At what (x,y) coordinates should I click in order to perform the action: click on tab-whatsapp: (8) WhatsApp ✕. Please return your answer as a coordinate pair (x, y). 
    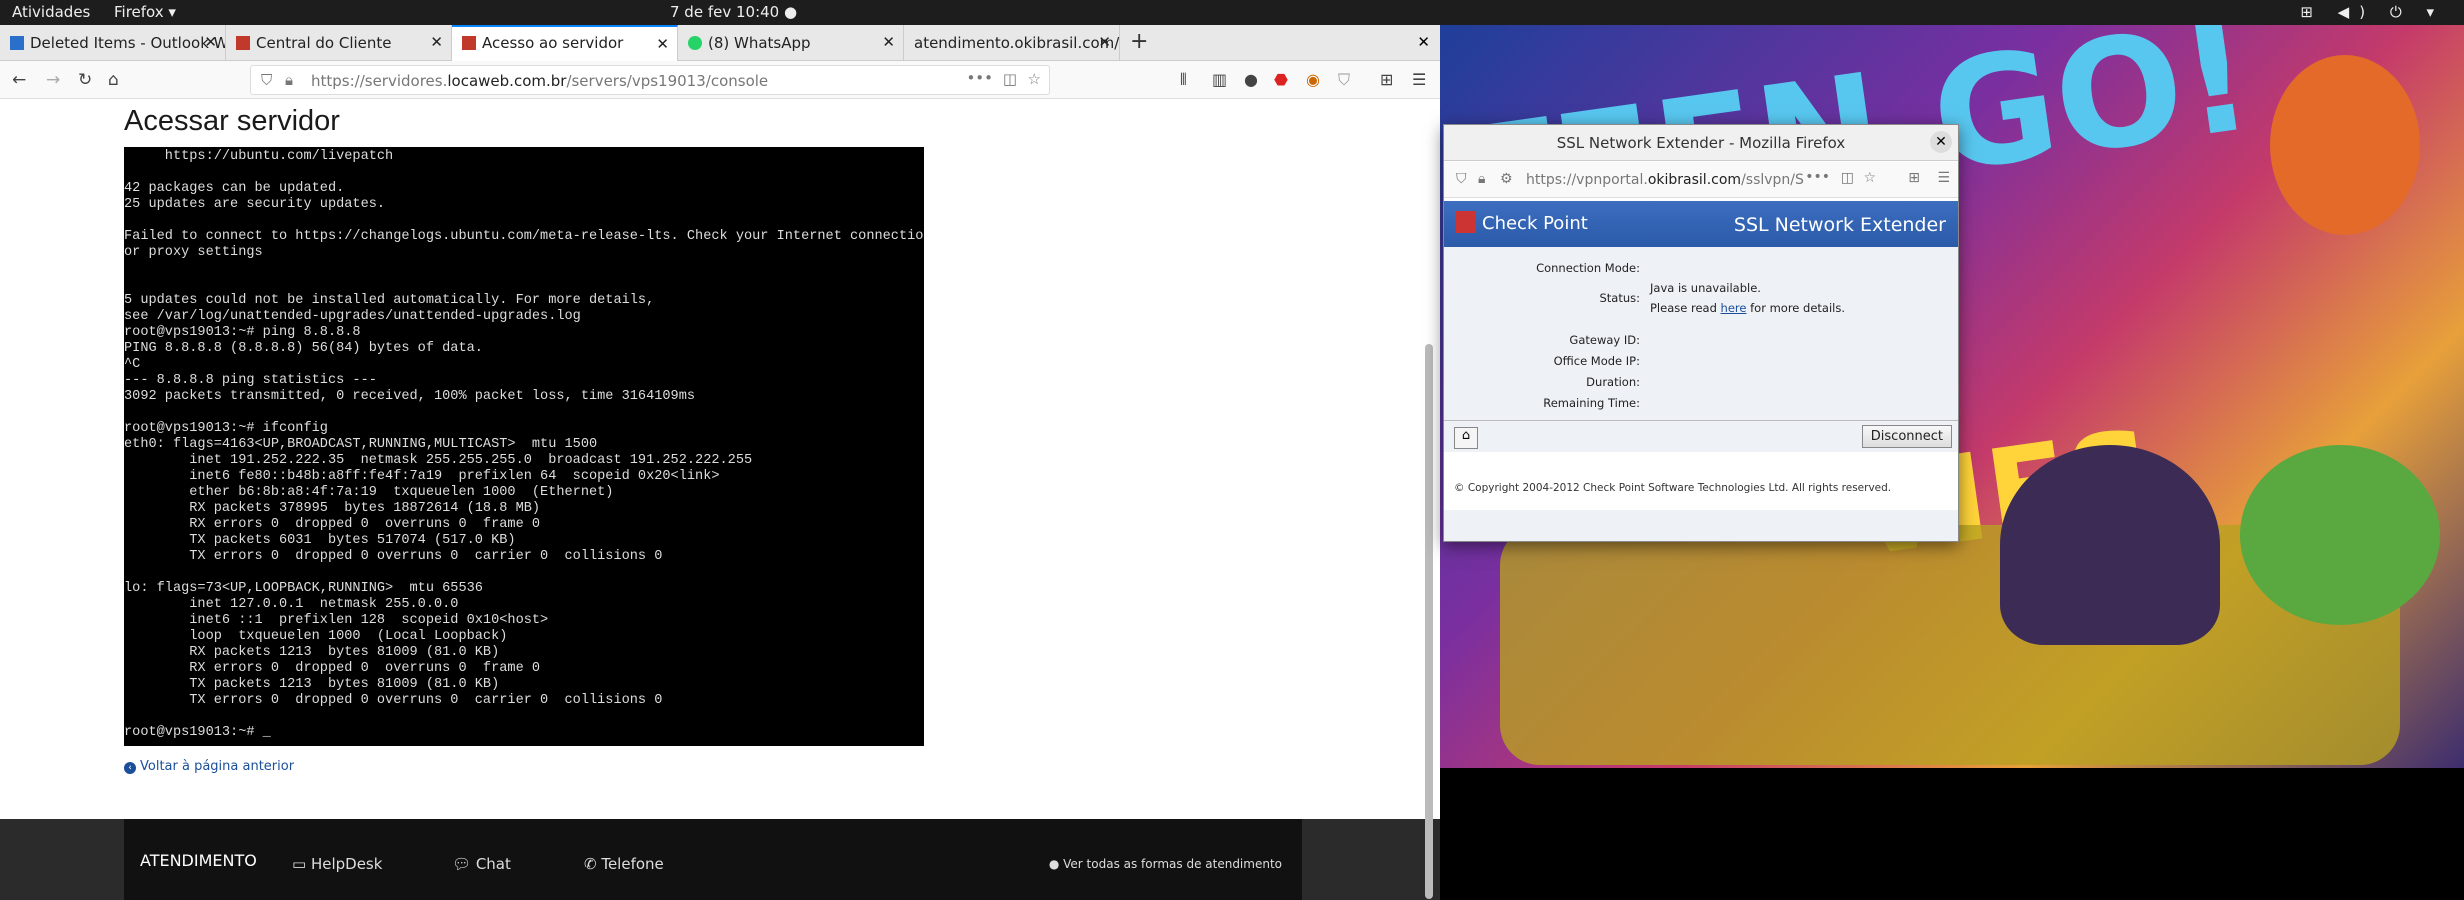
    Looking at the image, I should click on (791, 43).